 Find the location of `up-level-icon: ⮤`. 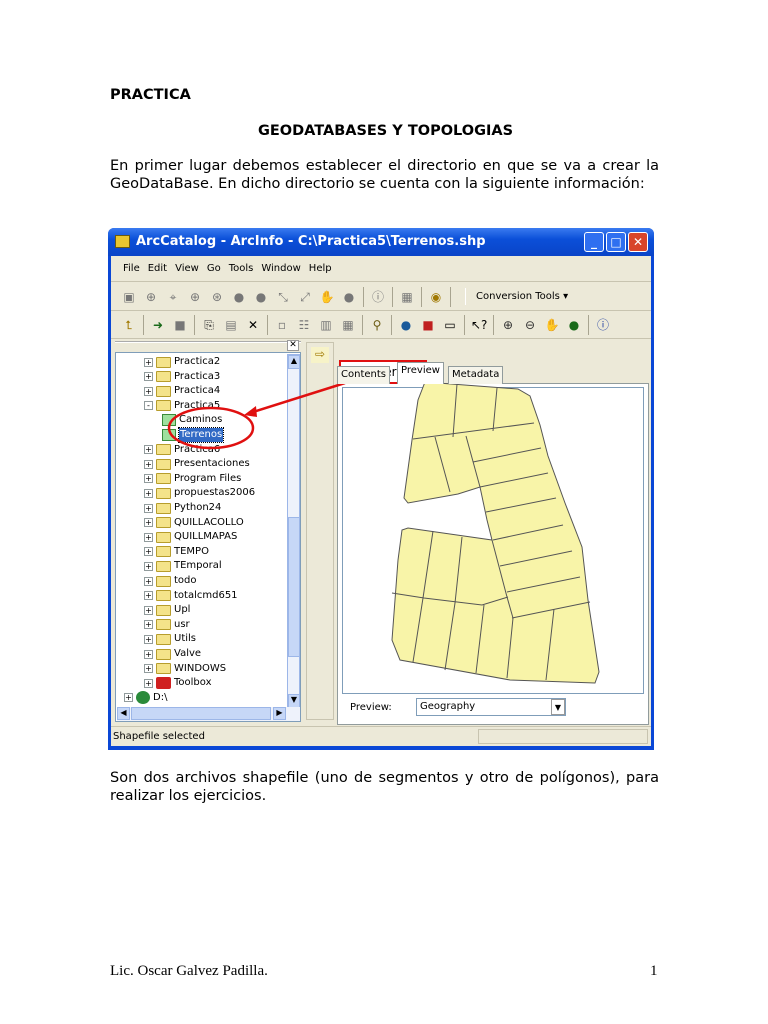

up-level-icon: ⮤ is located at coordinates (129, 325).